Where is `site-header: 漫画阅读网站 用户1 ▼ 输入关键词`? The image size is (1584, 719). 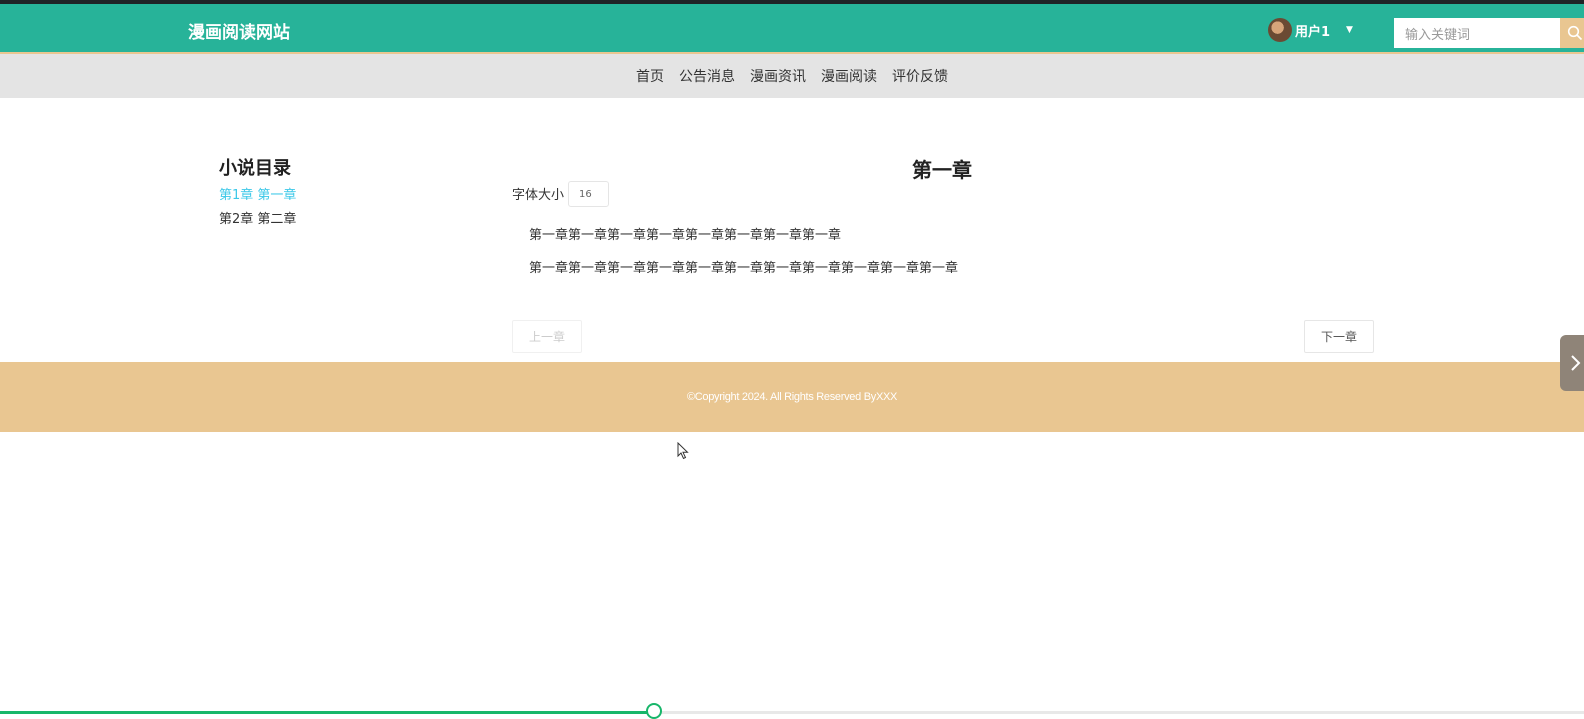 site-header: 漫画阅读网站 用户1 ▼ 输入关键词 is located at coordinates (792, 29).